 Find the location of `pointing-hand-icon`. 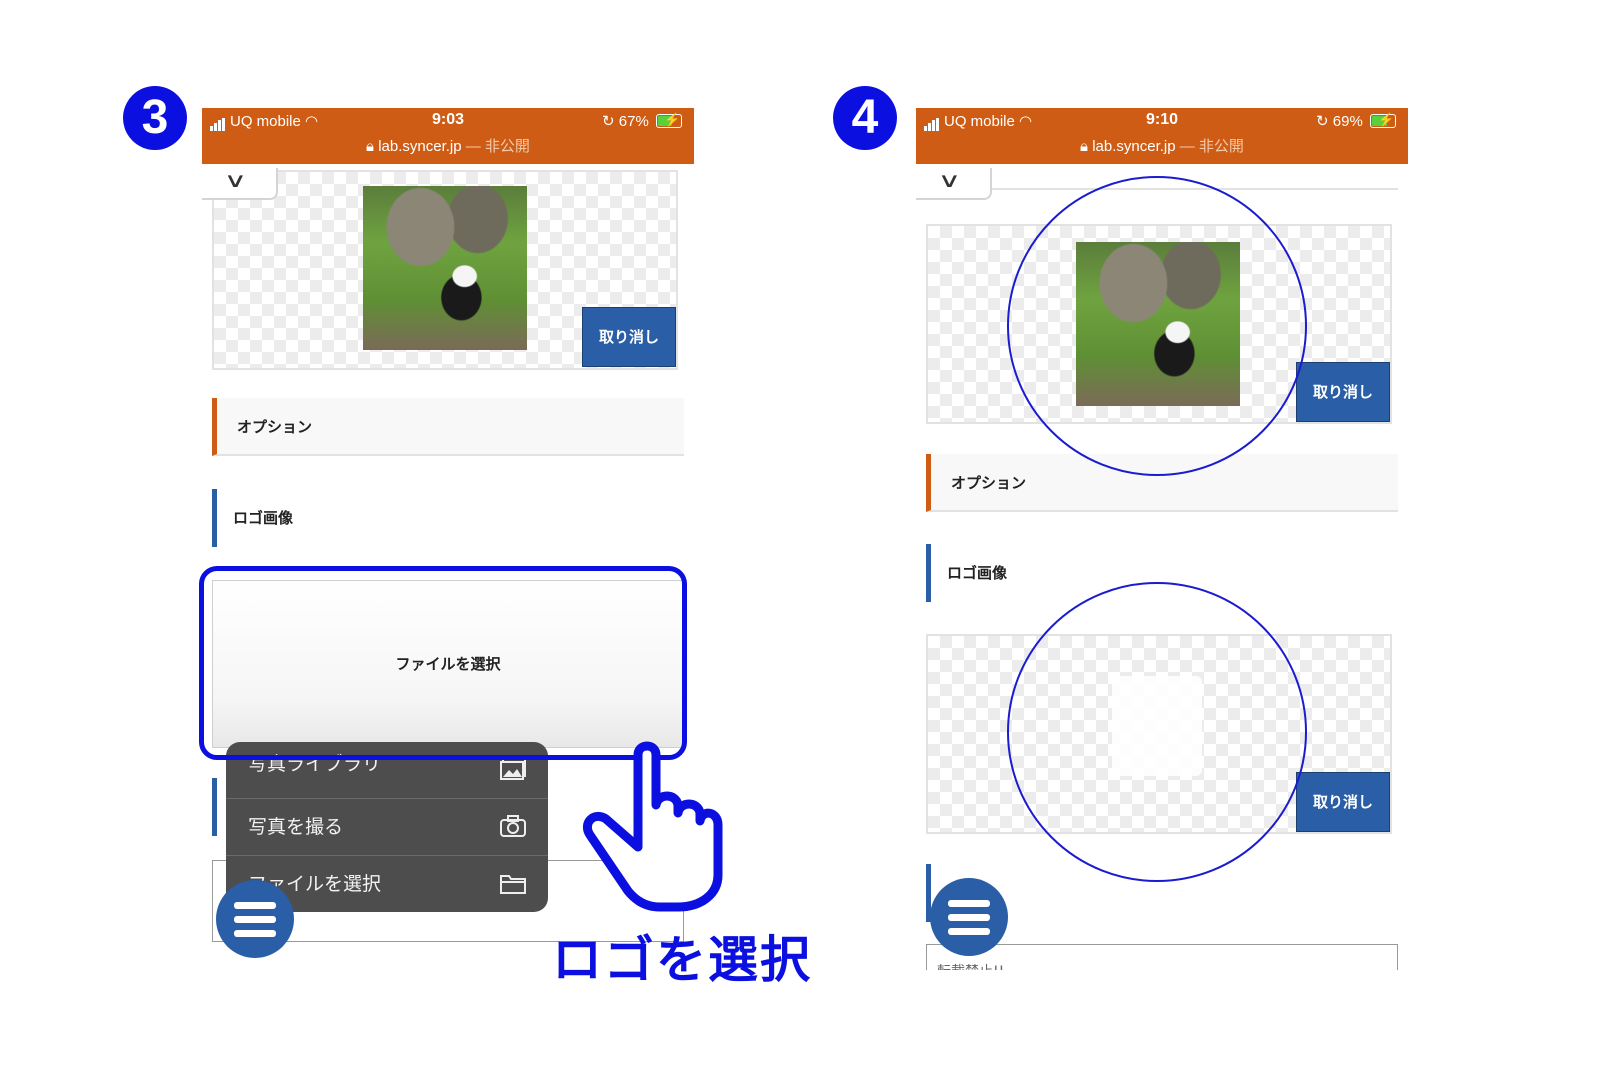

pointing-hand-icon is located at coordinates (652, 826).